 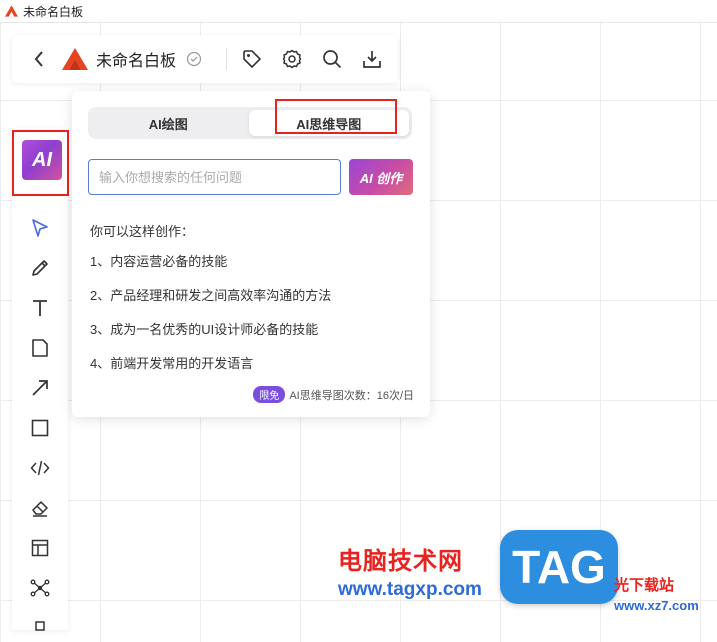 I want to click on gear-icon, so click(x=292, y=59).